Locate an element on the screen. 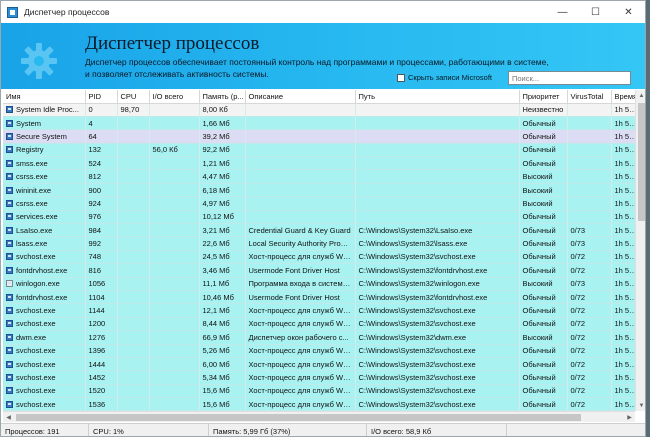  column-header-io: I/O всего is located at coordinates (174, 97).